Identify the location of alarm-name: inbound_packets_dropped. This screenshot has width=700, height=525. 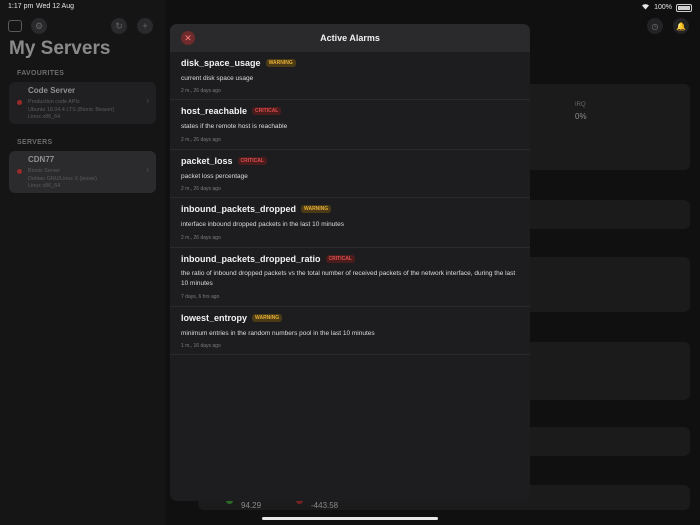
(239, 209).